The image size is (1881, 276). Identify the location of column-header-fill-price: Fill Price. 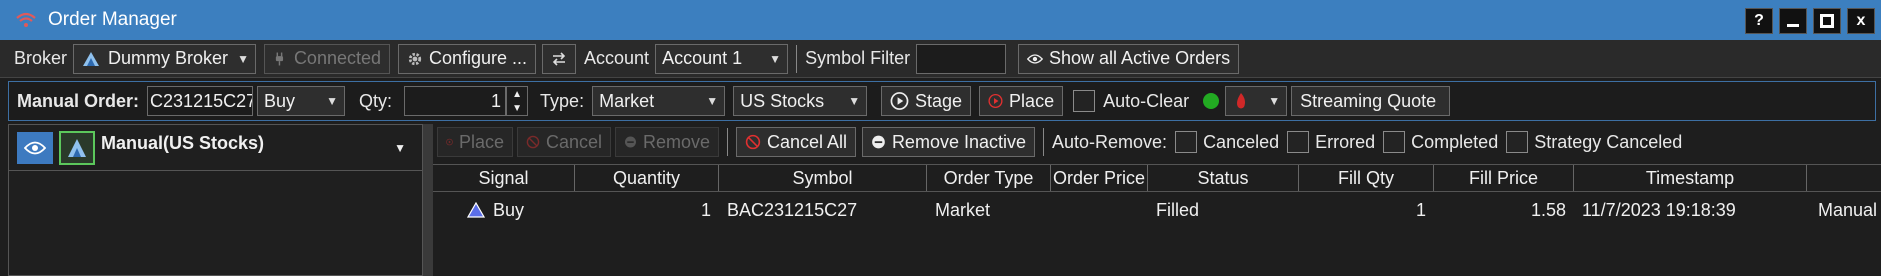
(1504, 178).